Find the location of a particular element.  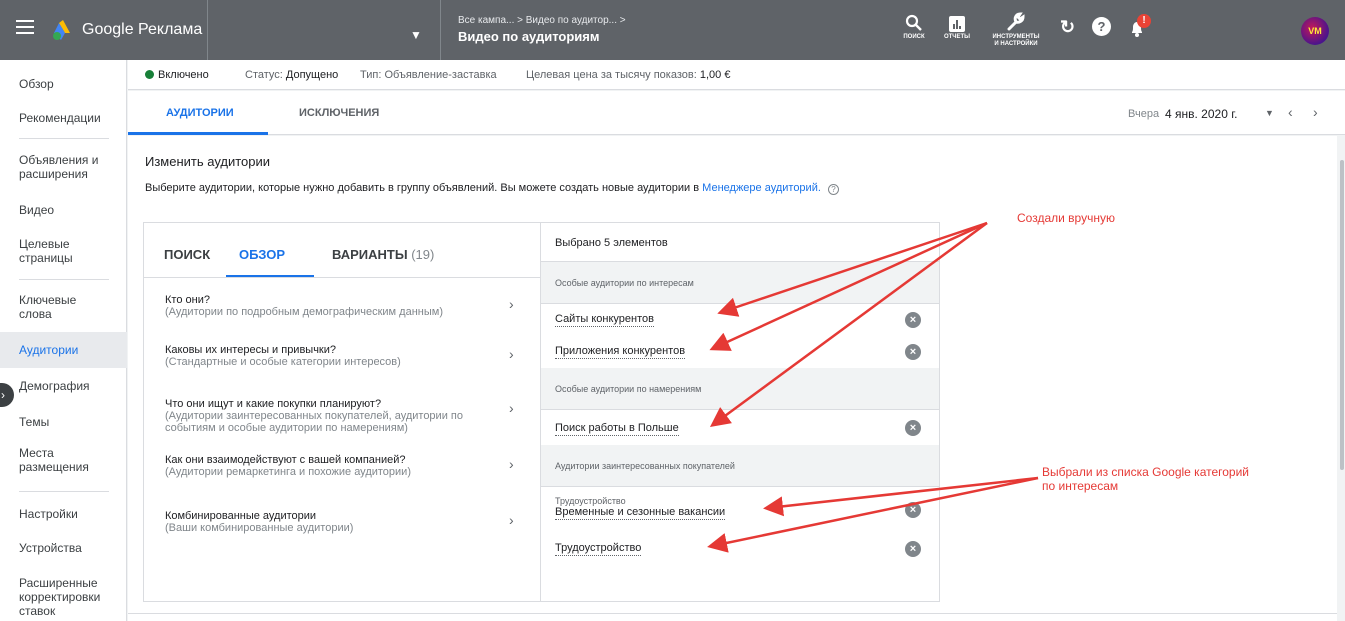

app-title: Google Реклама is located at coordinates (142, 30).